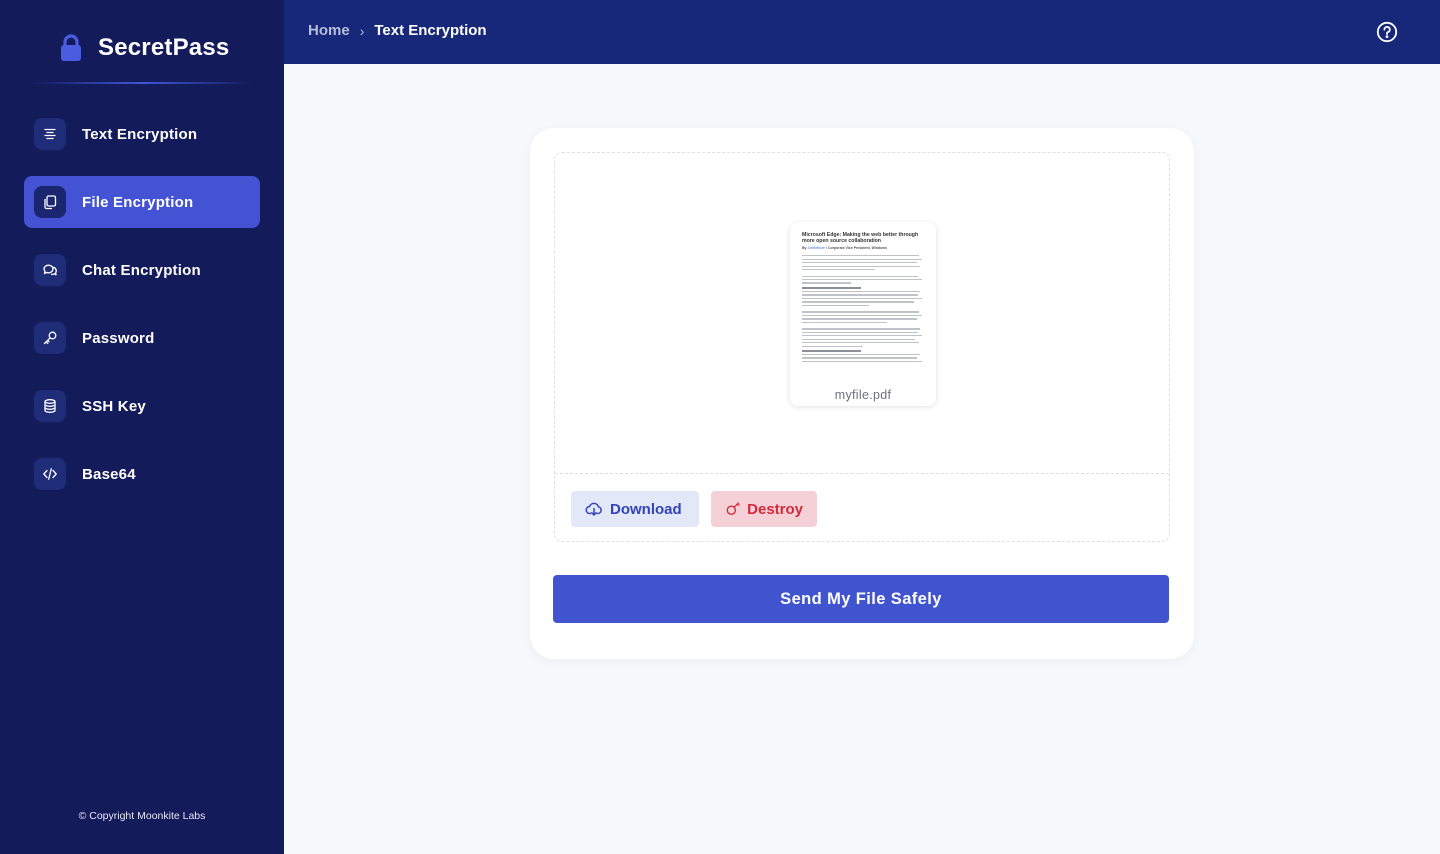  I want to click on file-actions: Download Destroy, so click(694, 509).